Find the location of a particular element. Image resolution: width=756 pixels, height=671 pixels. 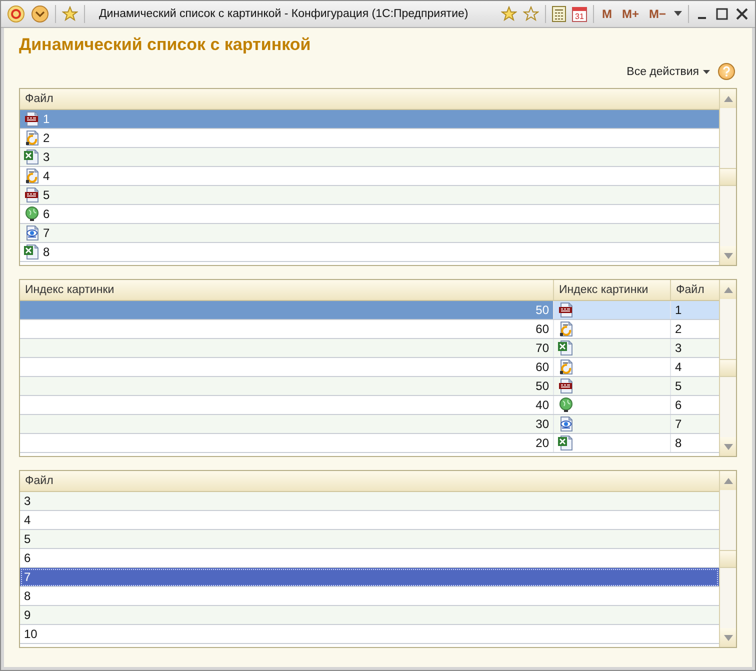

table-row: 50 1 is located at coordinates (369, 310).